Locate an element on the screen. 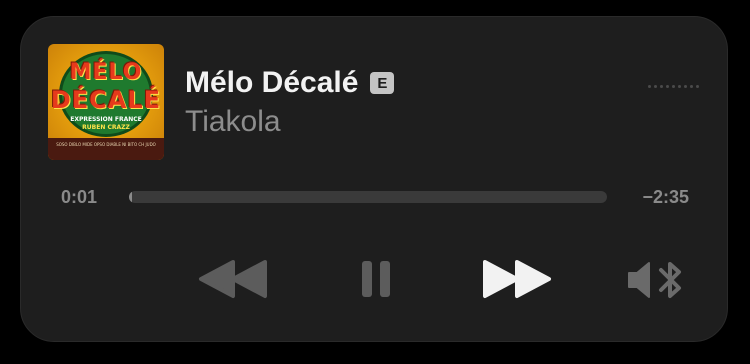 The image size is (750, 364). artwork-title-line2: DÉCALÉ is located at coordinates (106, 100).